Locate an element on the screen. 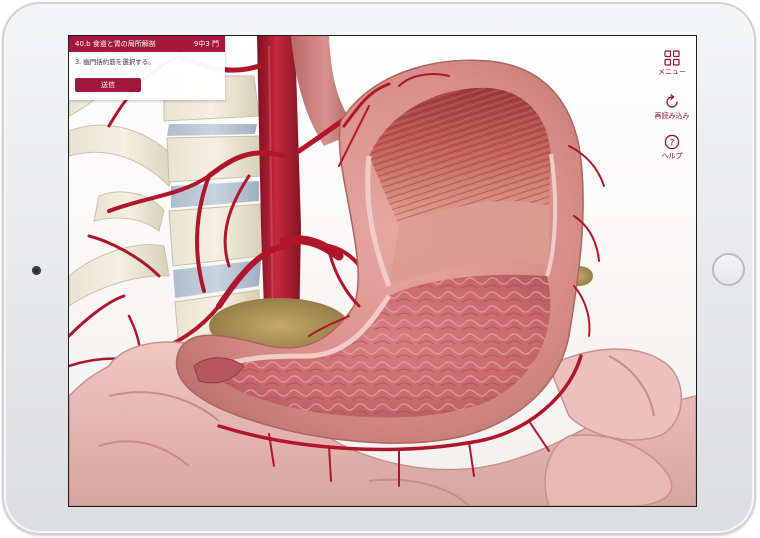 This screenshot has width=760, height=538. abdominal-aorta is located at coordinates (279, 186).